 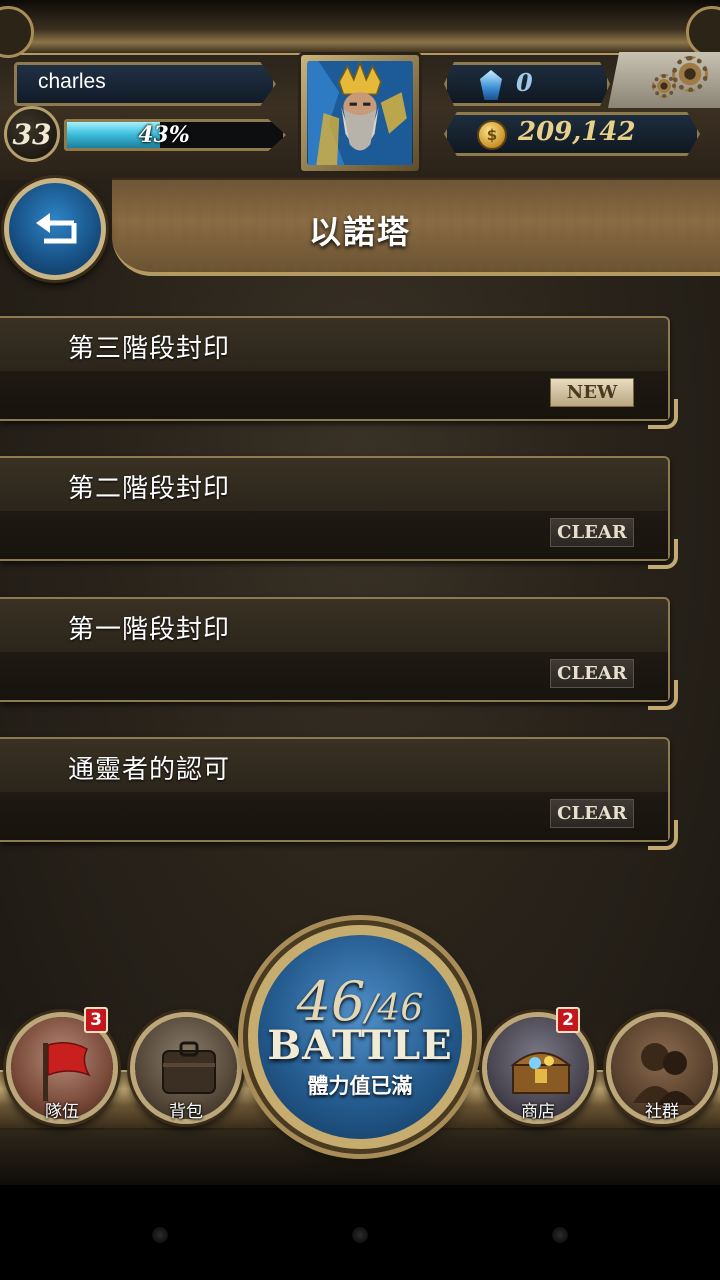 I want to click on social-label: 社群, so click(x=662, y=1112).